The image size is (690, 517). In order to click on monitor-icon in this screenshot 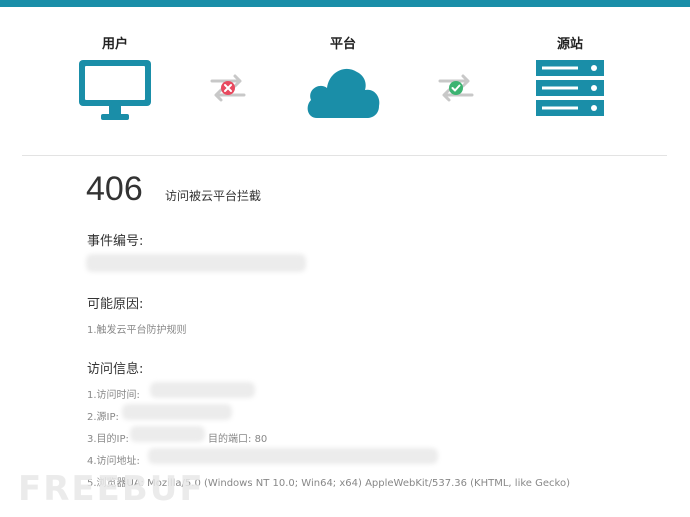, I will do `click(115, 93)`.